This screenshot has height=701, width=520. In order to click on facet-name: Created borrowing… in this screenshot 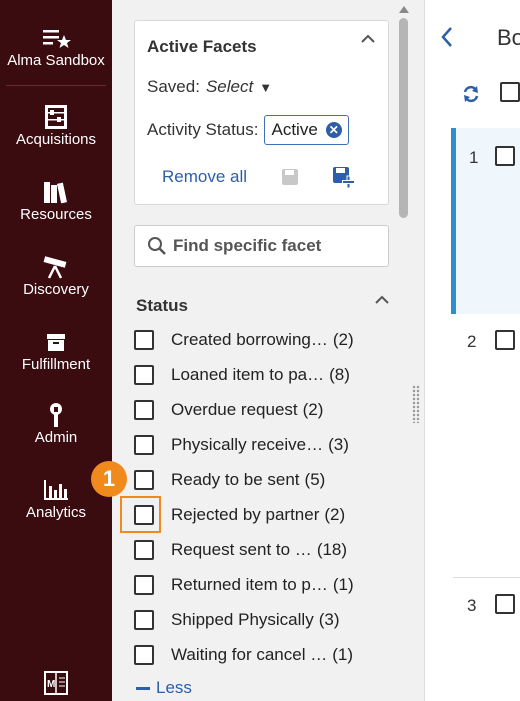, I will do `click(249, 339)`.